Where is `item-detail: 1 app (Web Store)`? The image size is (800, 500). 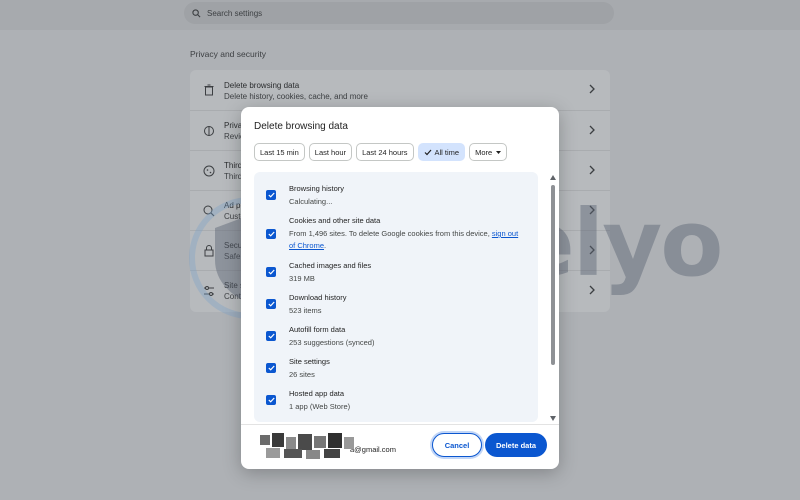 item-detail: 1 app (Web Store) is located at coordinates (320, 406).